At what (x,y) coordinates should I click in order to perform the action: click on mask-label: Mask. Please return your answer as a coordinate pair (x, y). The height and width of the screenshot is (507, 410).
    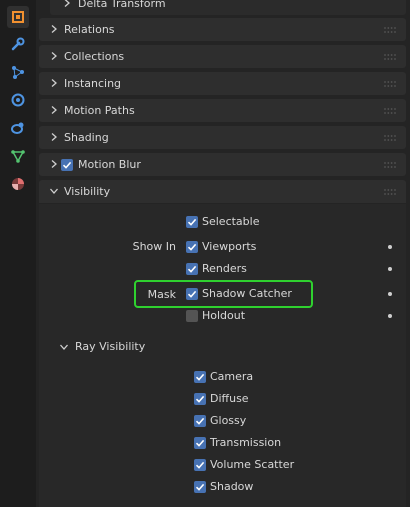
    Looking at the image, I should click on (161, 294).